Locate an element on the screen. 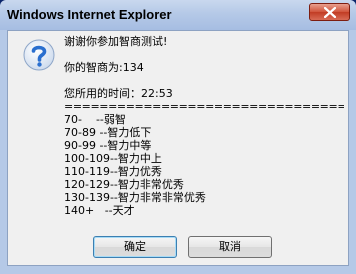 The image size is (356, 274). iq-range-line: 70- --弱智 is located at coordinates (95, 119).